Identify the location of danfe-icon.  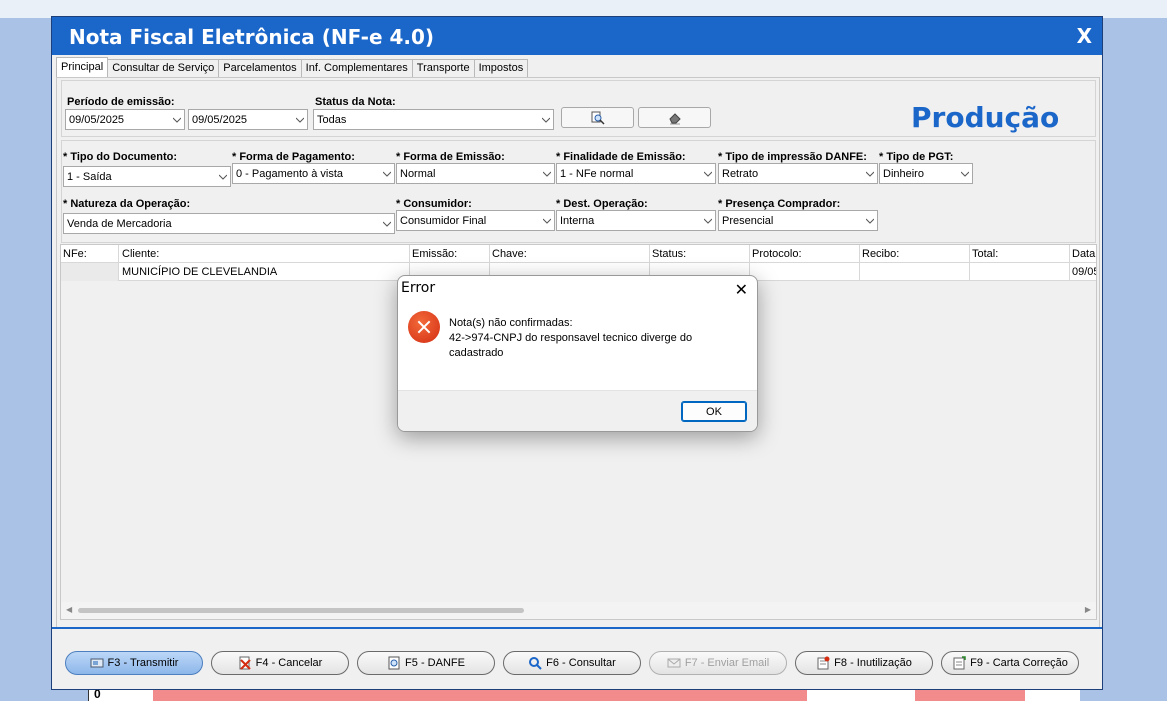
(394, 663).